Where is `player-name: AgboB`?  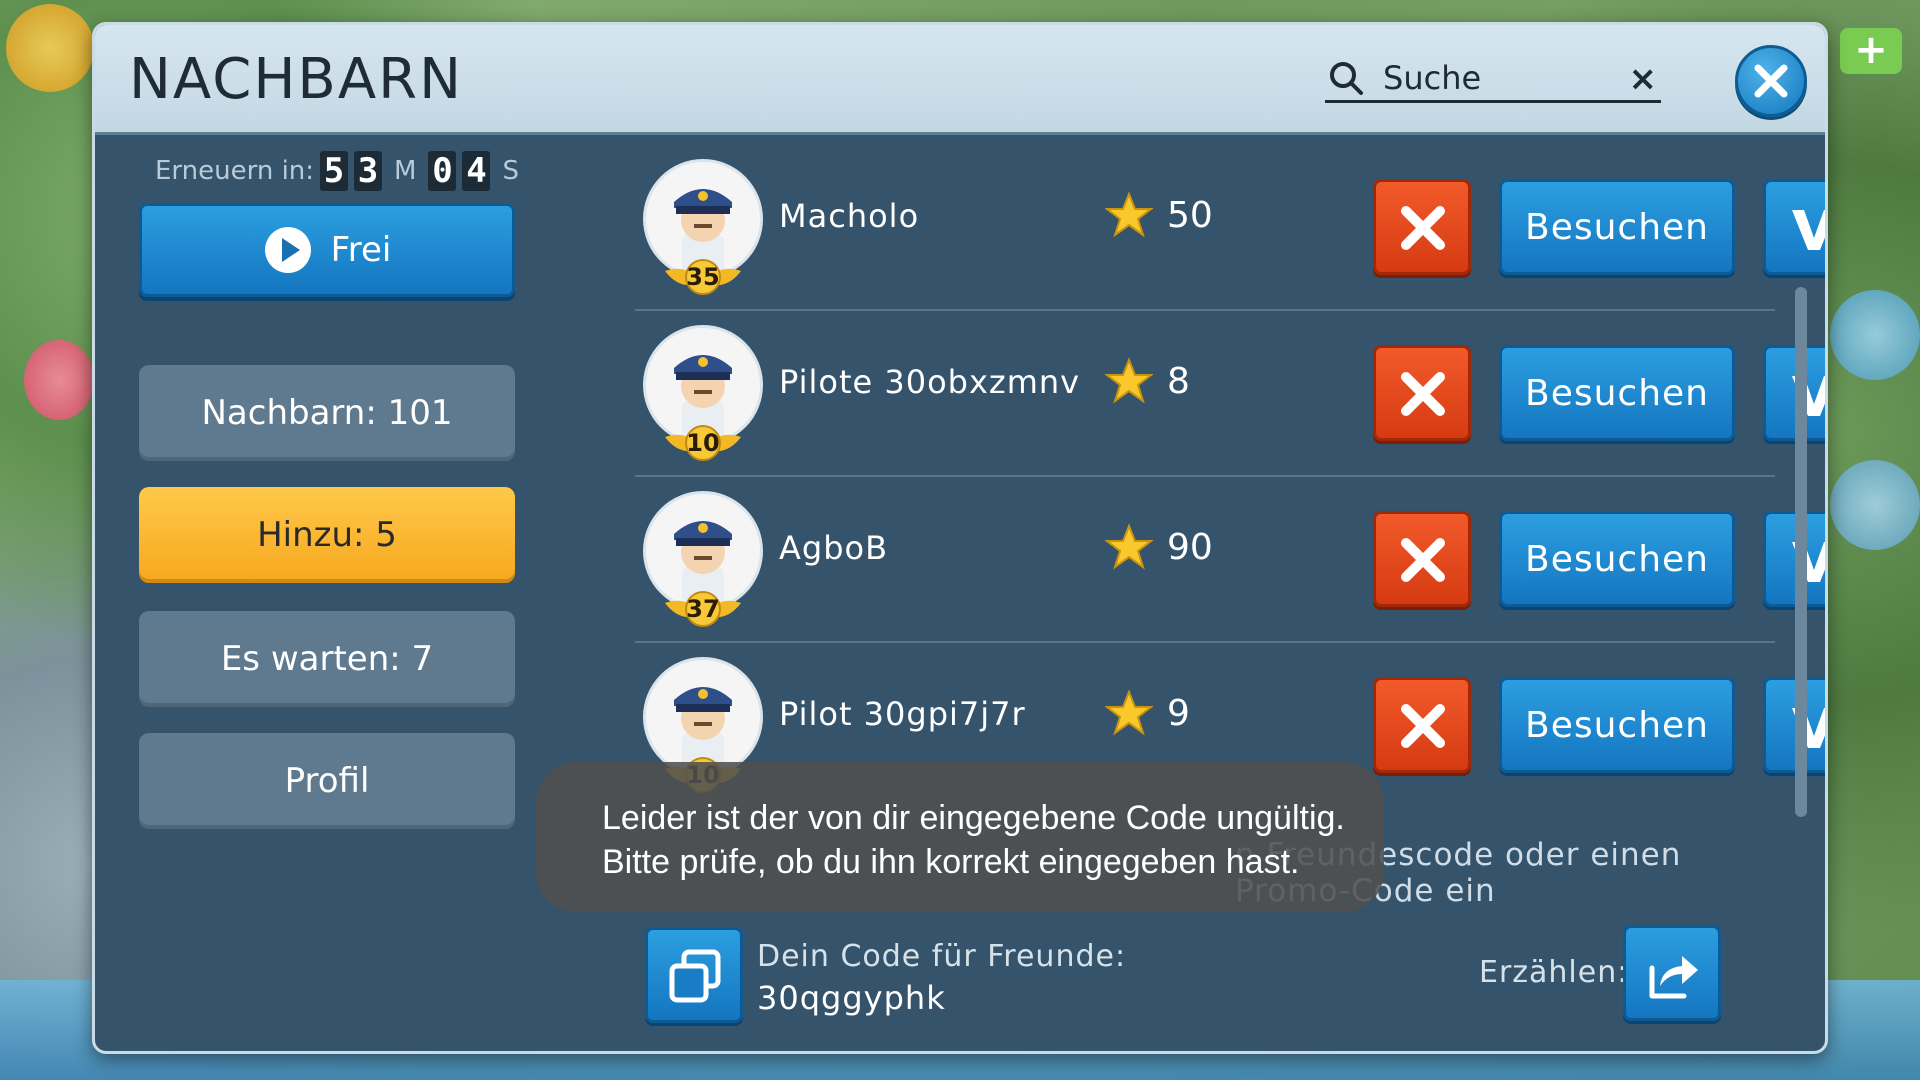
player-name: AgboB is located at coordinates (834, 548).